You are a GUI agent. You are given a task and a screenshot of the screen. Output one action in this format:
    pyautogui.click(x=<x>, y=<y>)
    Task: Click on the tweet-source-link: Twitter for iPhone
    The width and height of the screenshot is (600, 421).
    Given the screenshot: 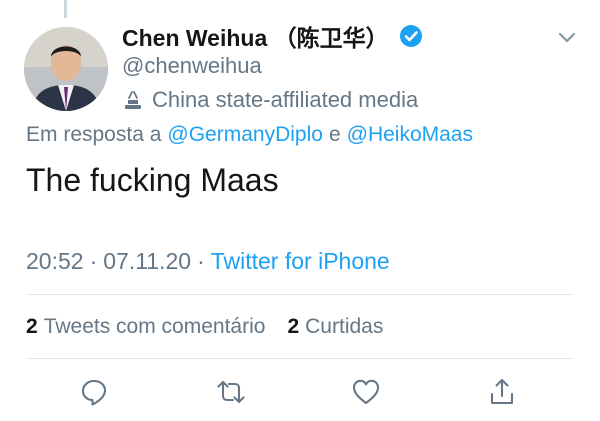 What is the action you would take?
    pyautogui.click(x=300, y=261)
    